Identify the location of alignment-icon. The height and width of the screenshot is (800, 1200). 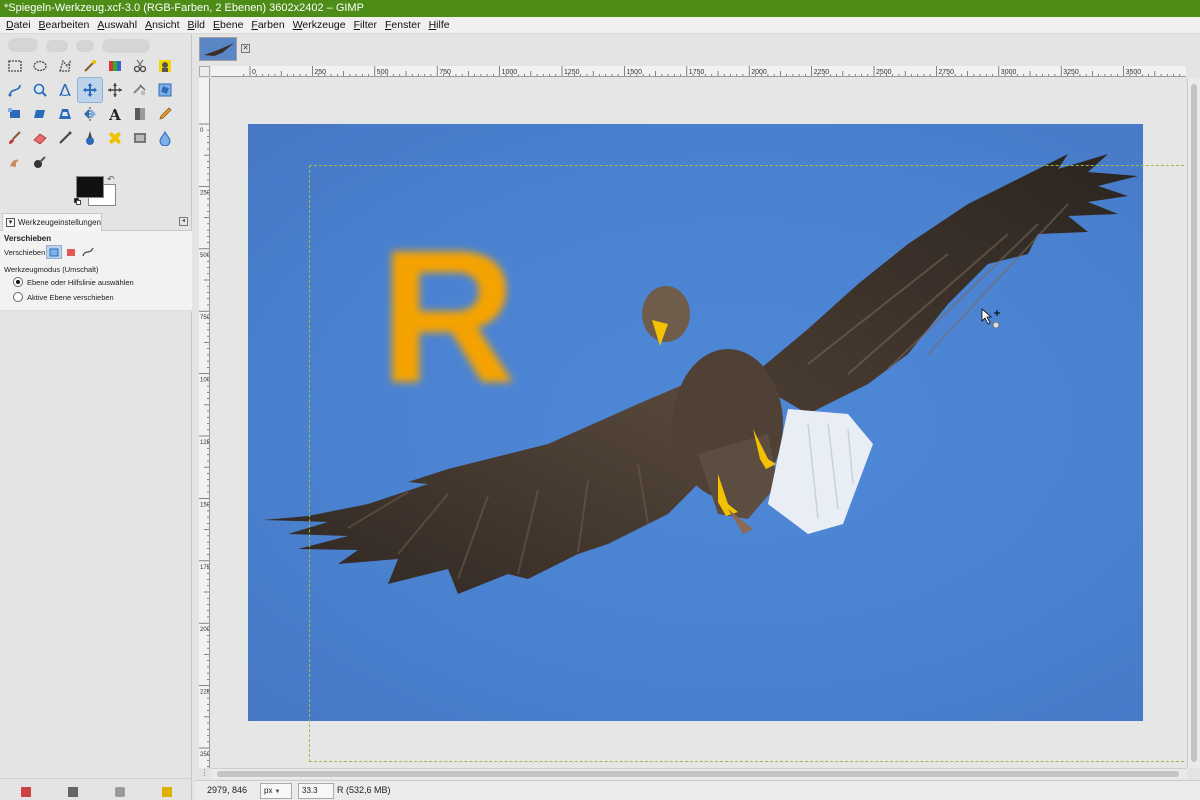
(115, 90).